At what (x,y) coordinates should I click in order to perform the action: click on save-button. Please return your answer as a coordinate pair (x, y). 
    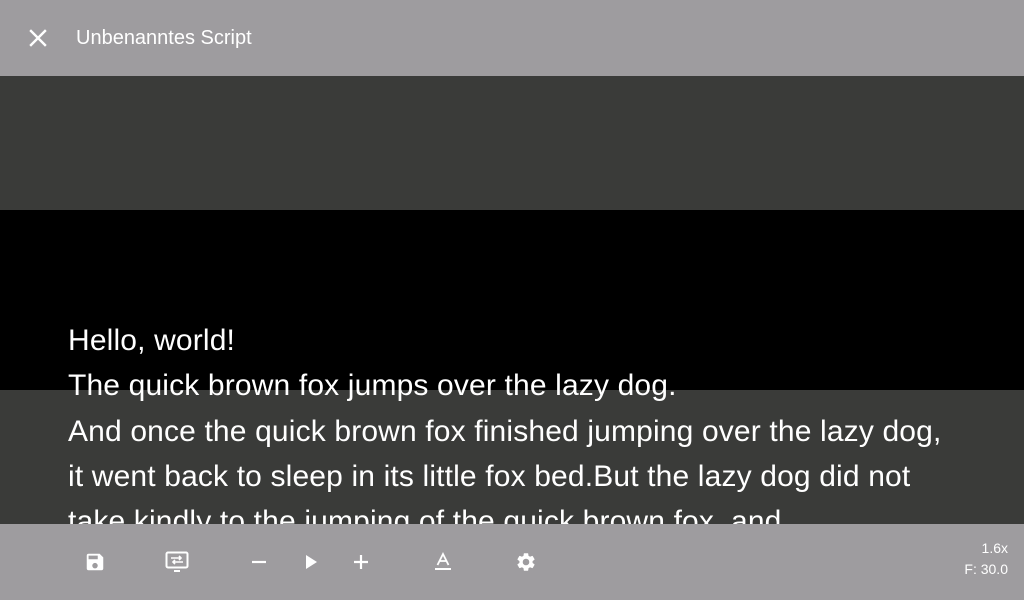
    Looking at the image, I should click on (95, 562).